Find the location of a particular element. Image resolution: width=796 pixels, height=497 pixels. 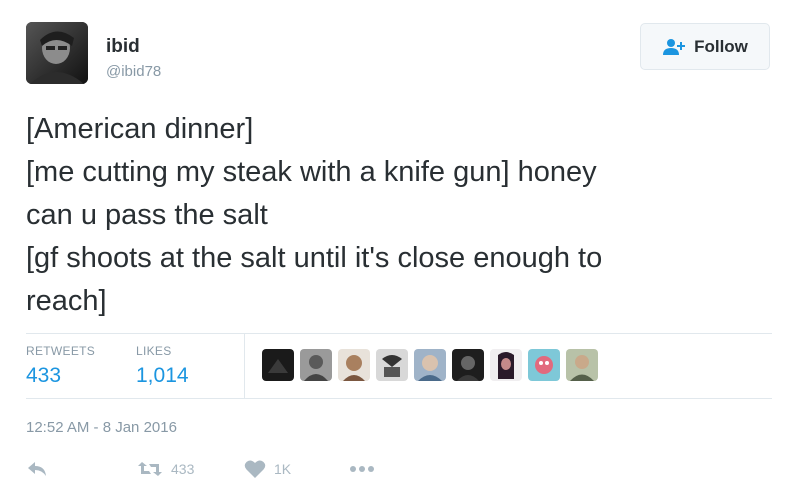

likes-stat: LIKES 1,014 is located at coordinates (162, 366).